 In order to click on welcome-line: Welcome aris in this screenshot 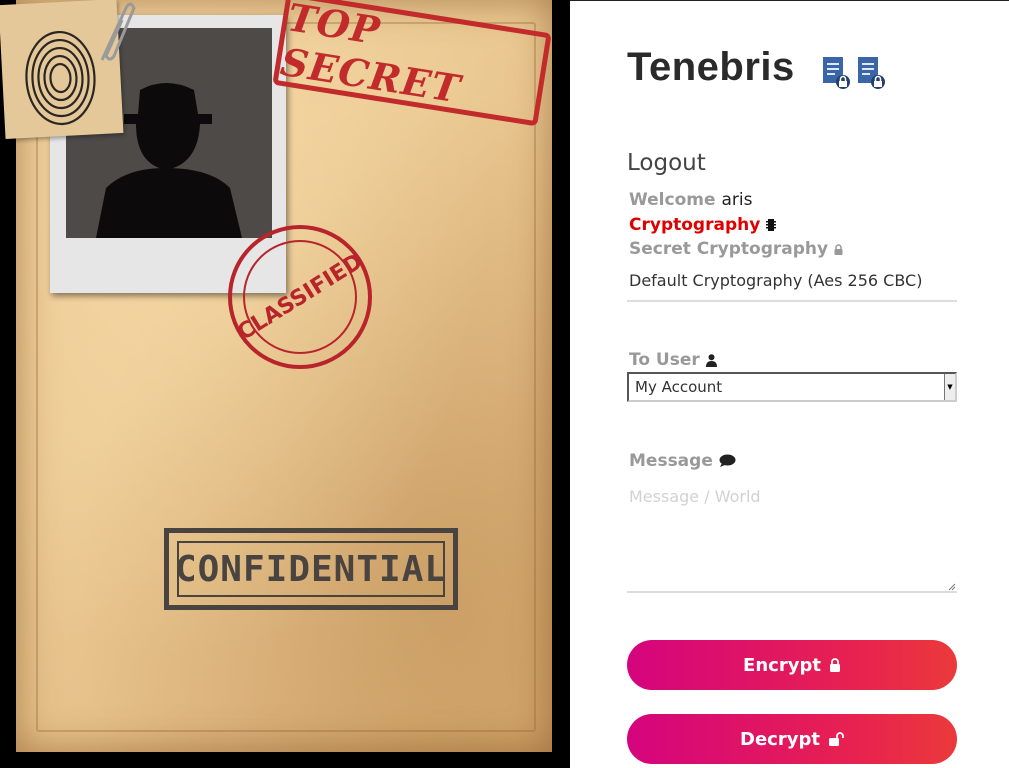, I will do `click(690, 200)`.